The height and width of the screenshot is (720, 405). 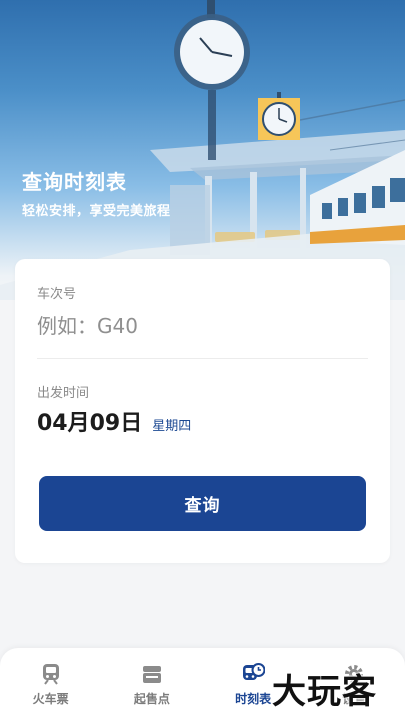 I want to click on train-icon, so click(x=50, y=674).